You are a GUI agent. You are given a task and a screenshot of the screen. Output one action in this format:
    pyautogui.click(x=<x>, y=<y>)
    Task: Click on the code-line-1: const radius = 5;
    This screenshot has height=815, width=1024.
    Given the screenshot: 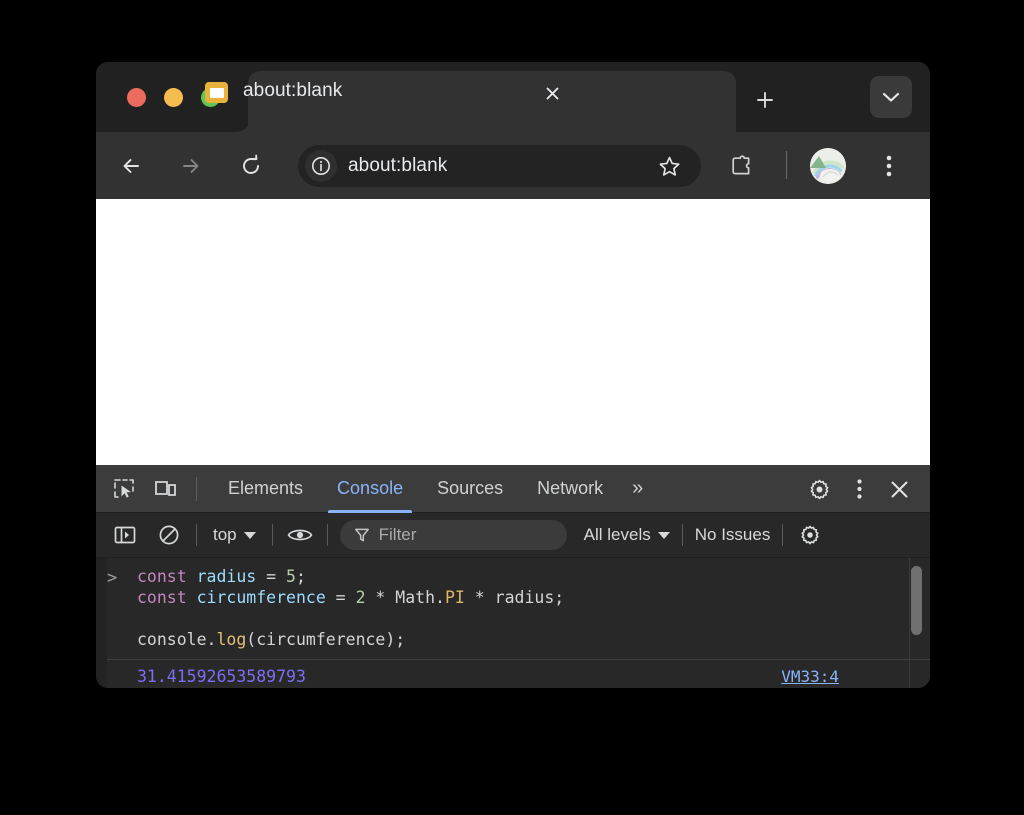 What is the action you would take?
    pyautogui.click(x=511, y=576)
    